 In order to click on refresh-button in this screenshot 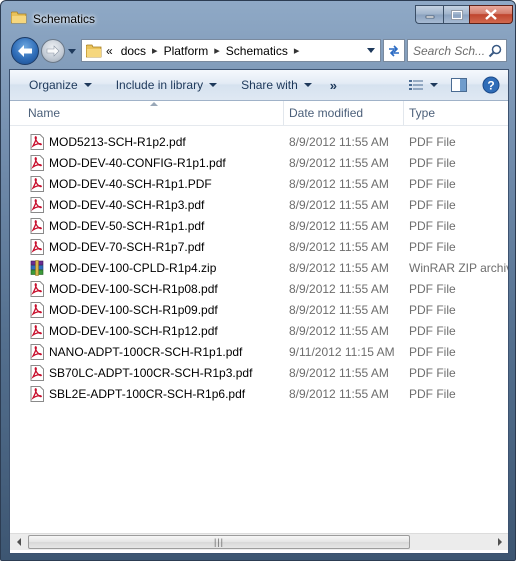, I will do `click(394, 50)`.